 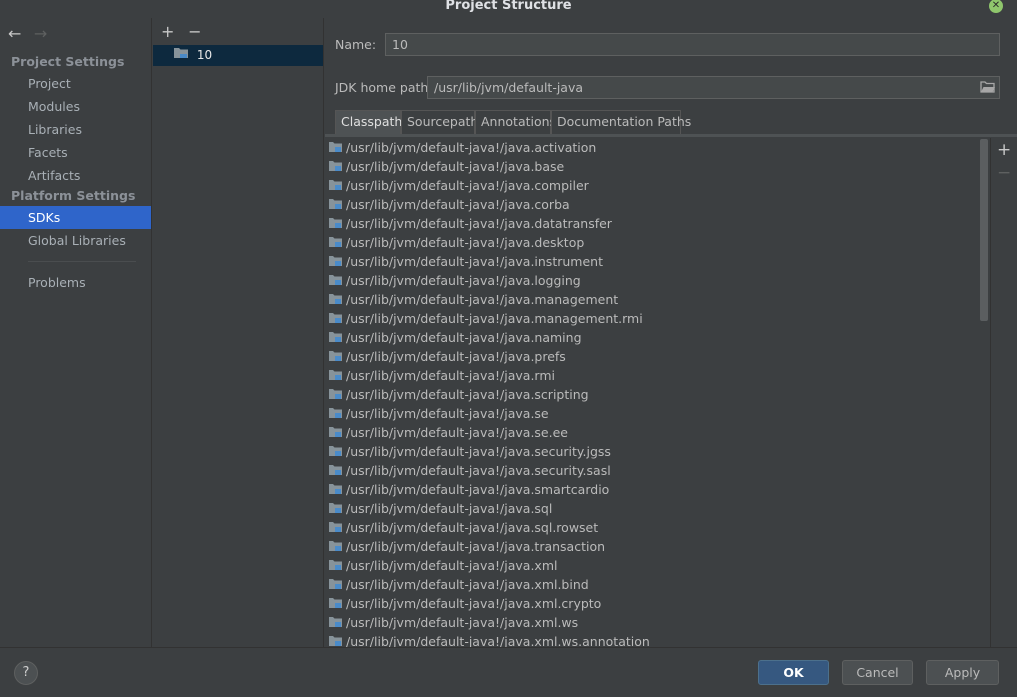 I want to click on window-title: Project Structure, so click(x=508, y=6).